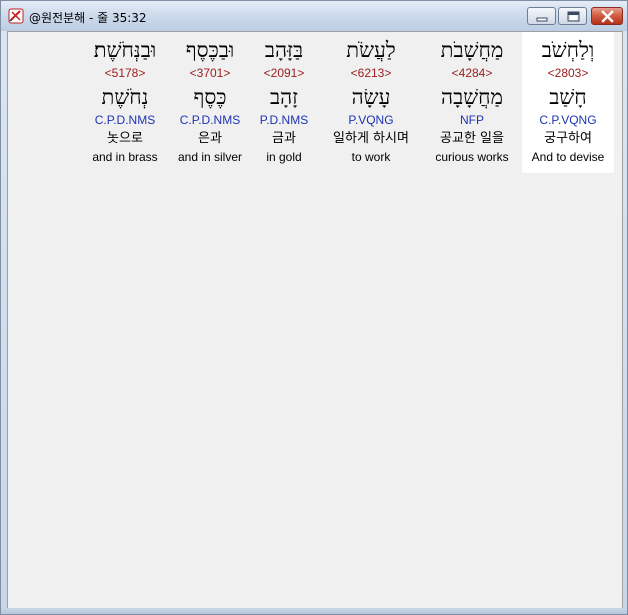 The width and height of the screenshot is (628, 615). What do you see at coordinates (284, 157) in the screenshot?
I see `english-gloss: in gold` at bounding box center [284, 157].